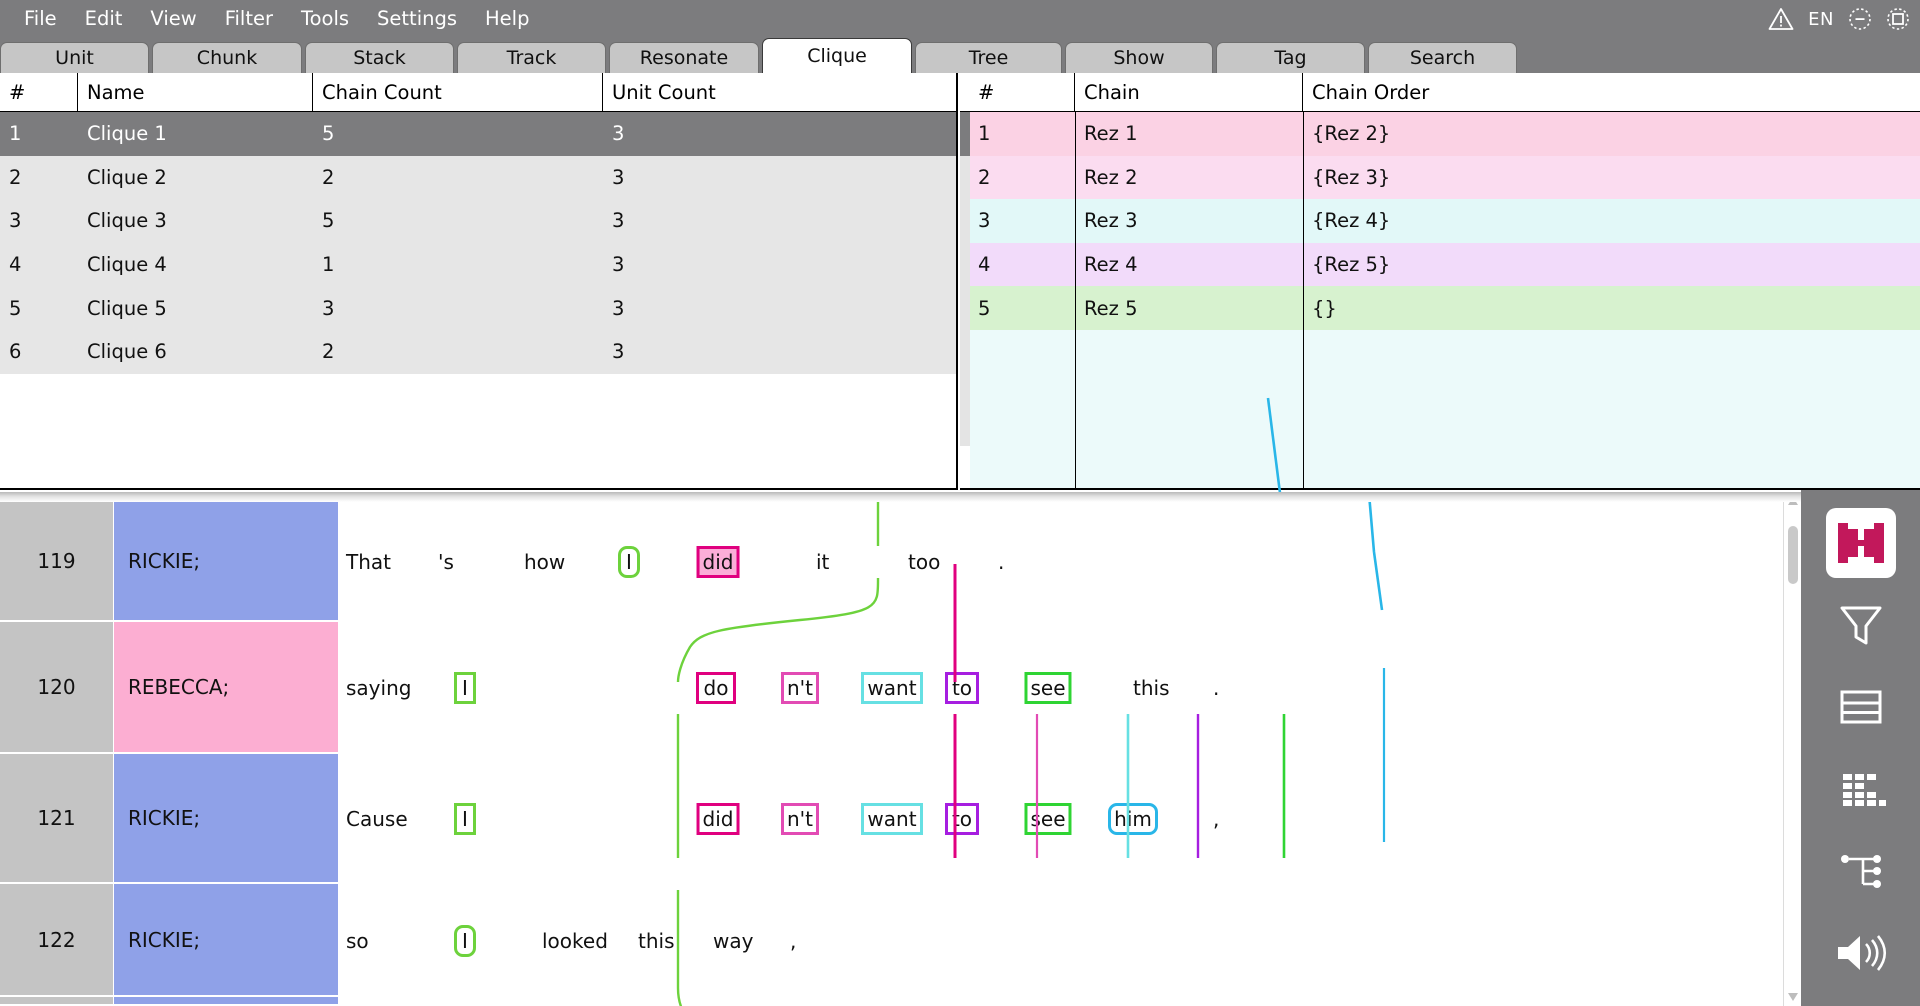 This screenshot has height=1006, width=1920. What do you see at coordinates (478, 308) in the screenshot?
I see `table-row: 5 Clique 5 3 3` at bounding box center [478, 308].